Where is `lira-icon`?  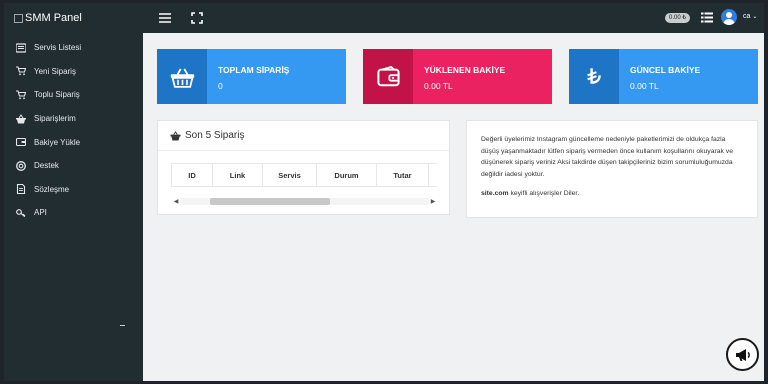 lira-icon is located at coordinates (594, 76).